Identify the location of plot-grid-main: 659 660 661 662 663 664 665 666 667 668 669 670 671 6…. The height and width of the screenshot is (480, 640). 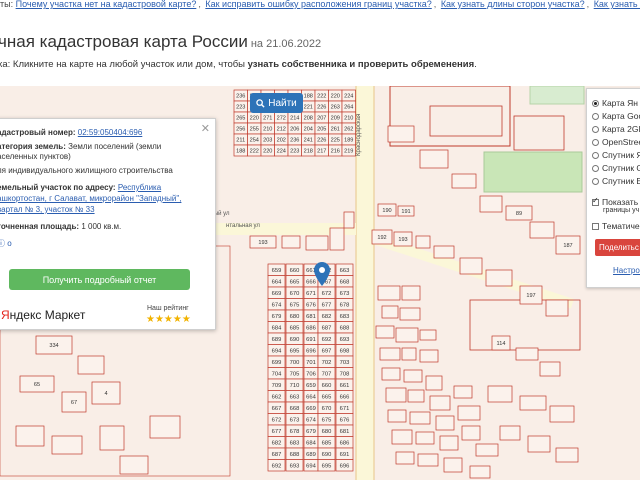
(310, 367).